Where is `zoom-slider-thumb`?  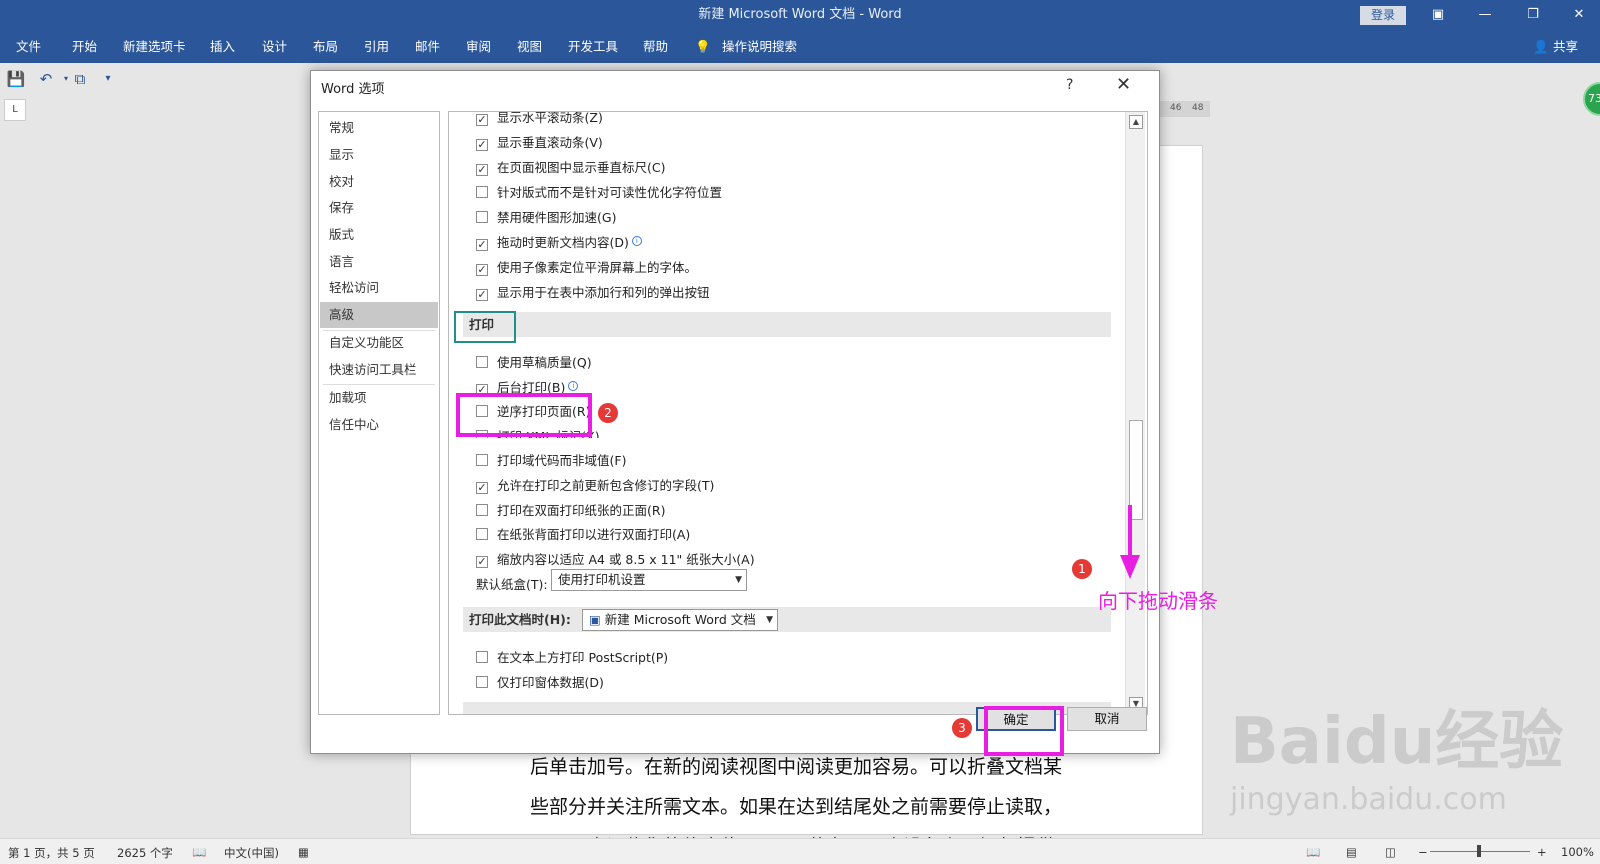 zoom-slider-thumb is located at coordinates (1479, 851).